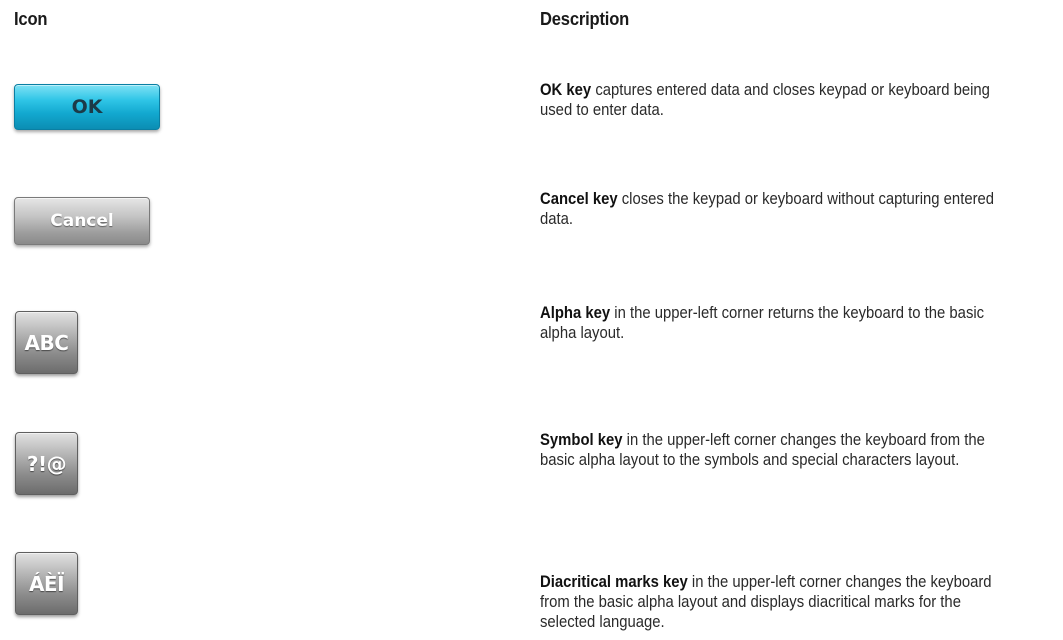 The height and width of the screenshot is (640, 1063). I want to click on diacritical-key-icon: ÁÈÏ, so click(46, 583).